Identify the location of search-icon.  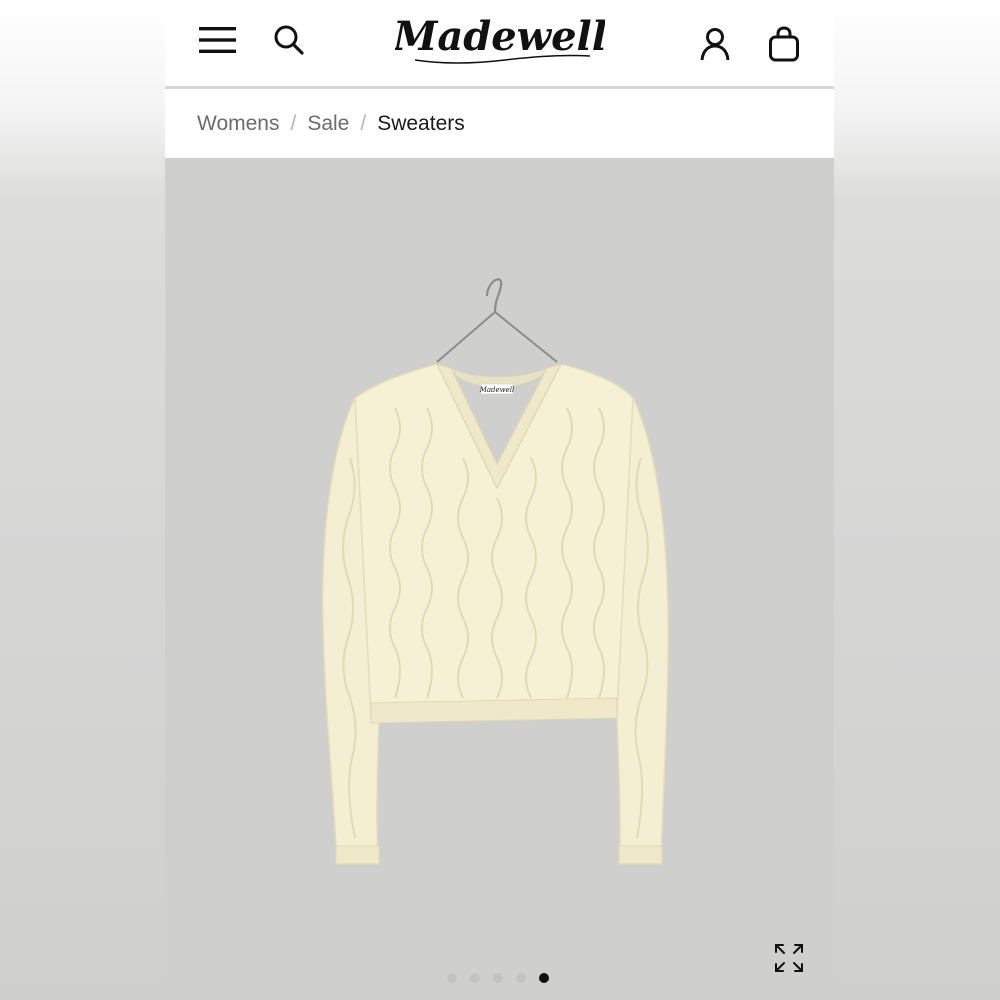
(289, 40).